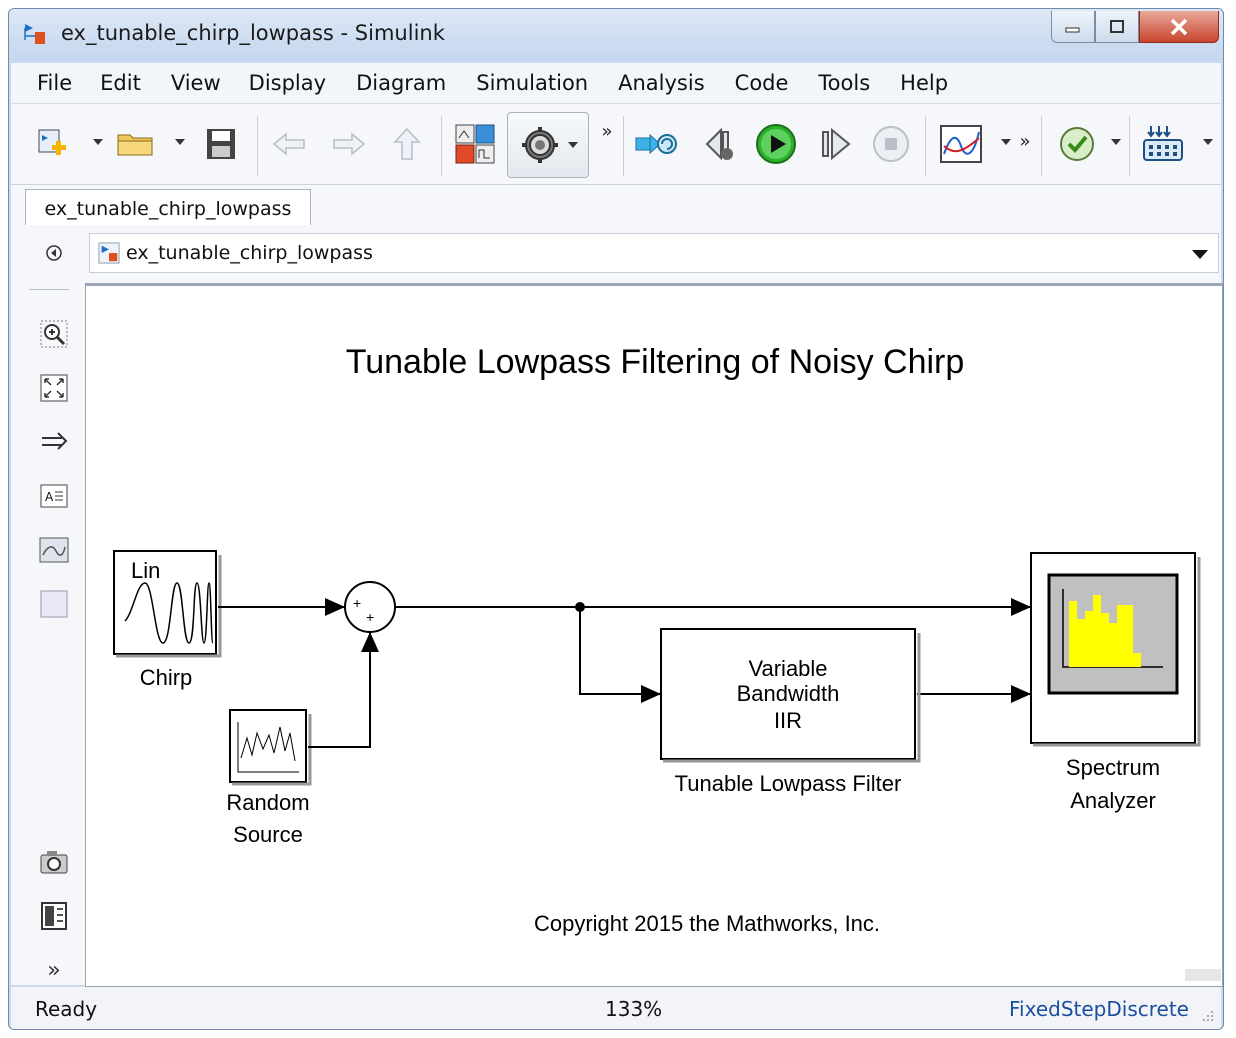  I want to click on toolbar-overflow-button-2: », so click(1025, 141).